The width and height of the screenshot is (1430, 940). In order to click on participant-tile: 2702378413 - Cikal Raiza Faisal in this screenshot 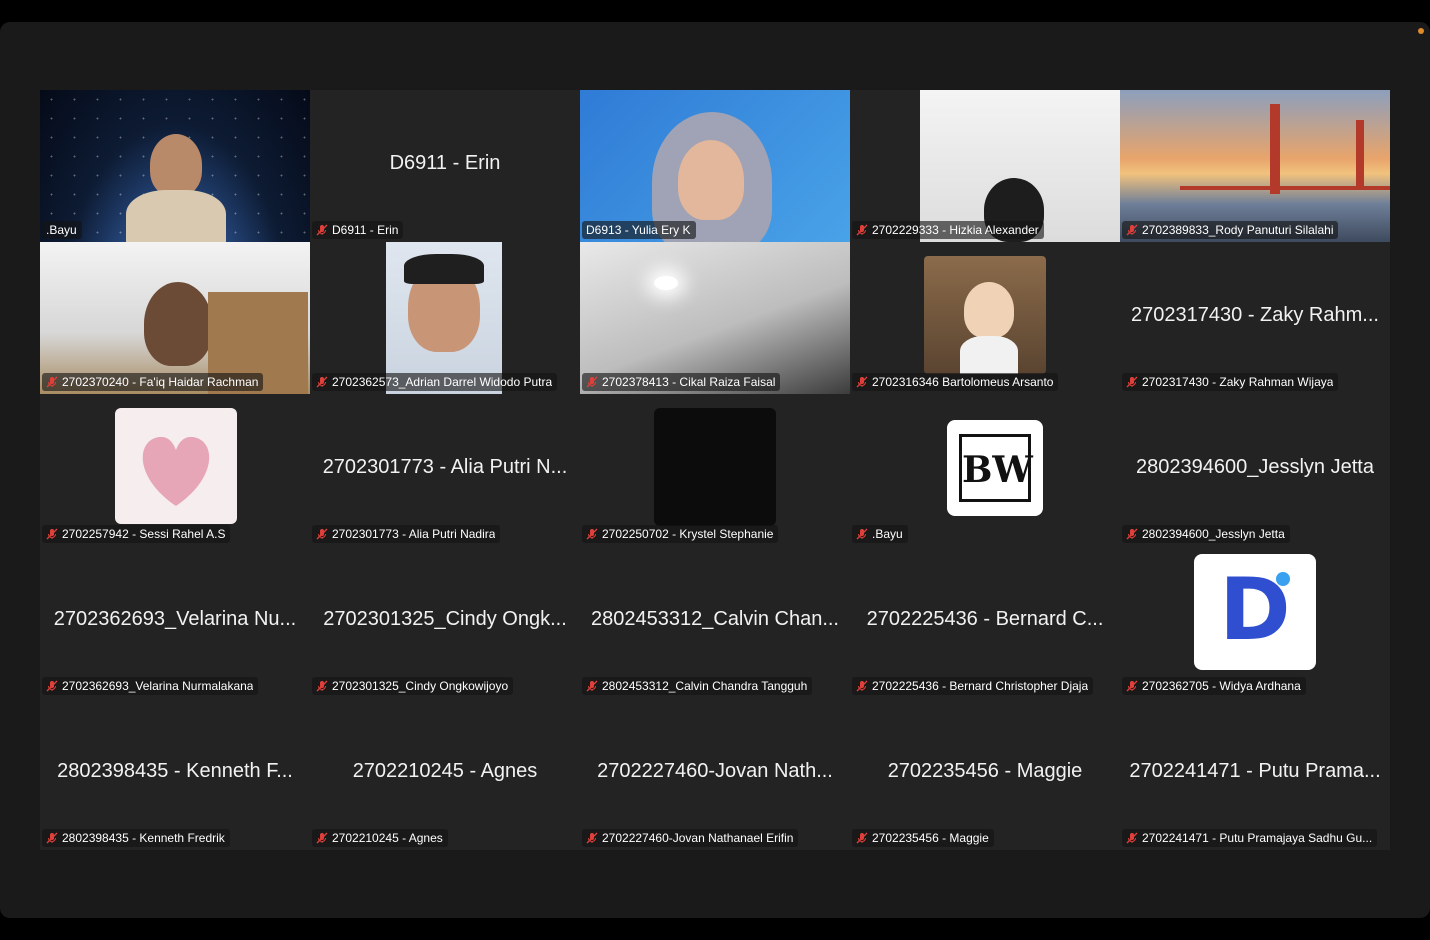, I will do `click(715, 318)`.